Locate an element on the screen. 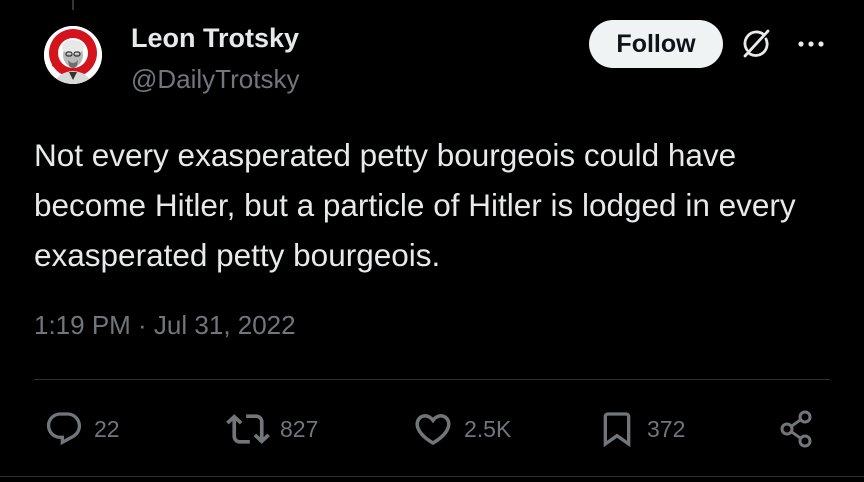 The image size is (864, 482). like-icon is located at coordinates (433, 430).